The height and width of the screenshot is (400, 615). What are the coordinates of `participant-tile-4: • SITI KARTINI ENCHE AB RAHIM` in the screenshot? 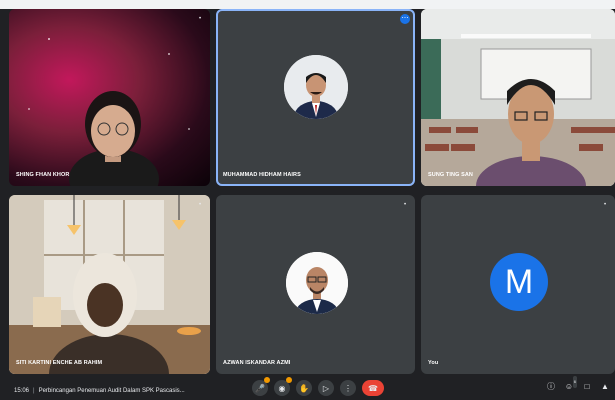 It's located at (109, 284).